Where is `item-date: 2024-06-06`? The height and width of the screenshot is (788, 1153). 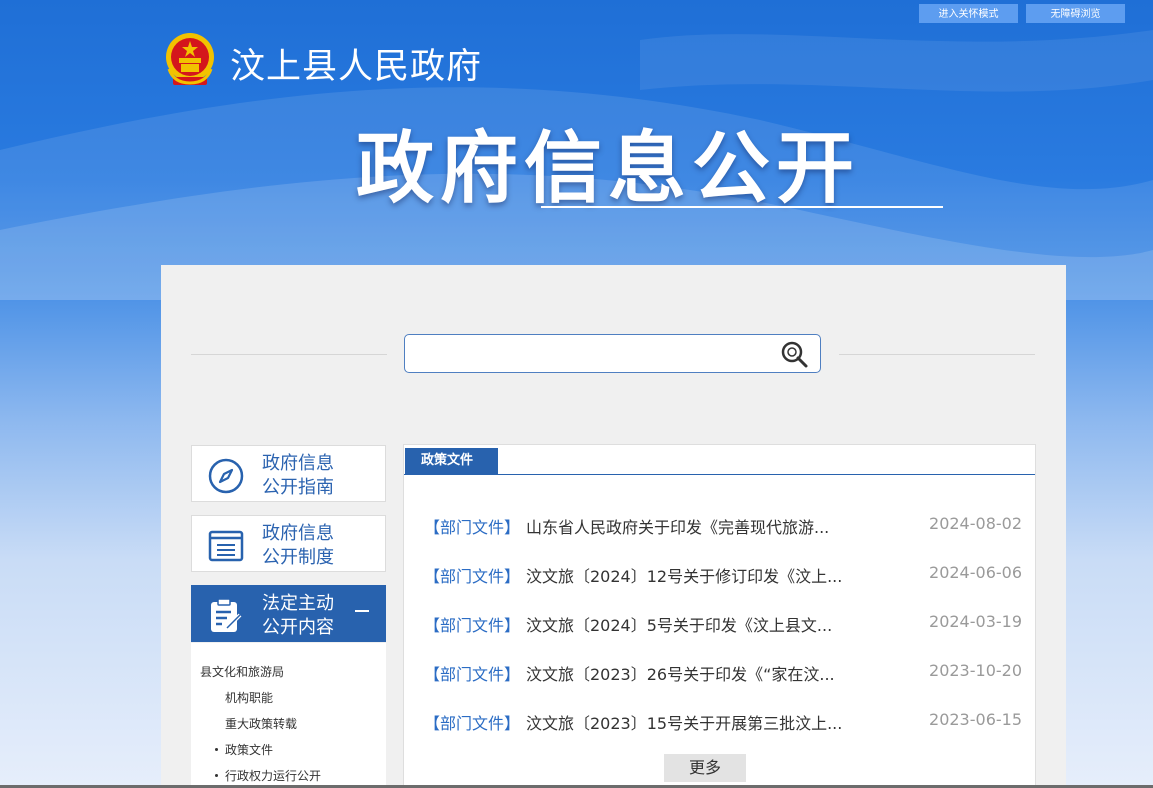
item-date: 2024-06-06 is located at coordinates (975, 572).